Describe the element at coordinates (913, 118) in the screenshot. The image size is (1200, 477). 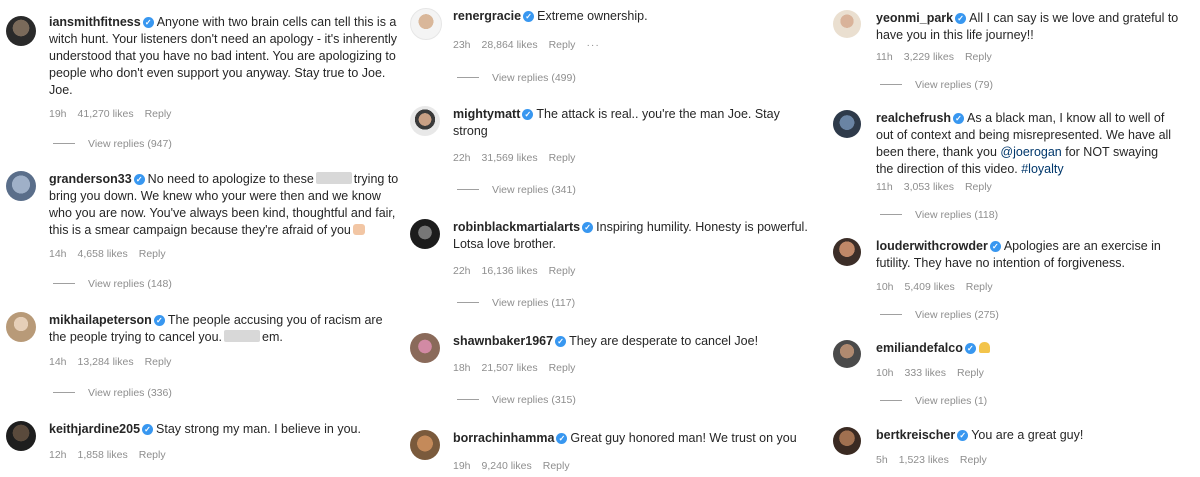
I see `comment-username: realchefrush` at that location.